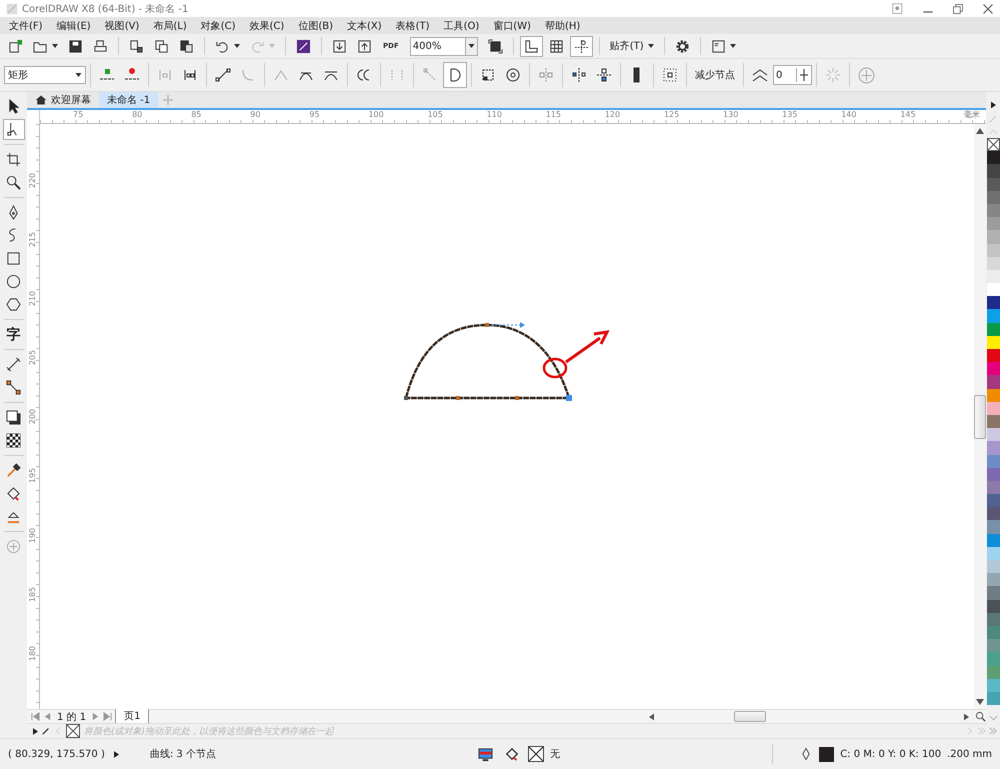 This screenshot has height=769, width=1000. What do you see at coordinates (444, 46) in the screenshot?
I see `zoom-level-dropdown: 400%` at bounding box center [444, 46].